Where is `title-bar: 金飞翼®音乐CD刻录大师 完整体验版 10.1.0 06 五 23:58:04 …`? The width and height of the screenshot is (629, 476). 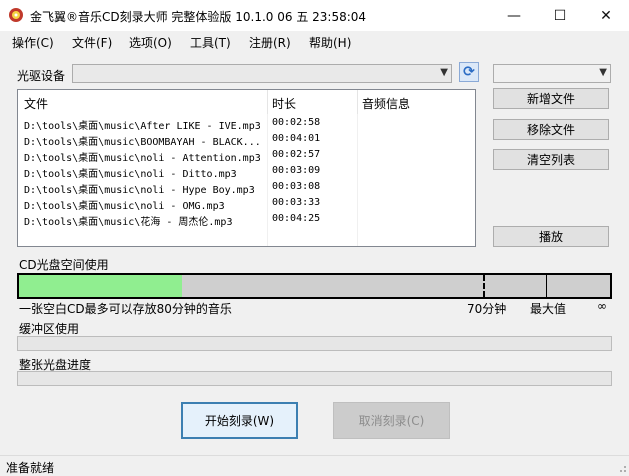 title-bar: 金飞翼®音乐CD刻录大师 完整体验版 10.1.0 06 五 23:58:04 … is located at coordinates (314, 15).